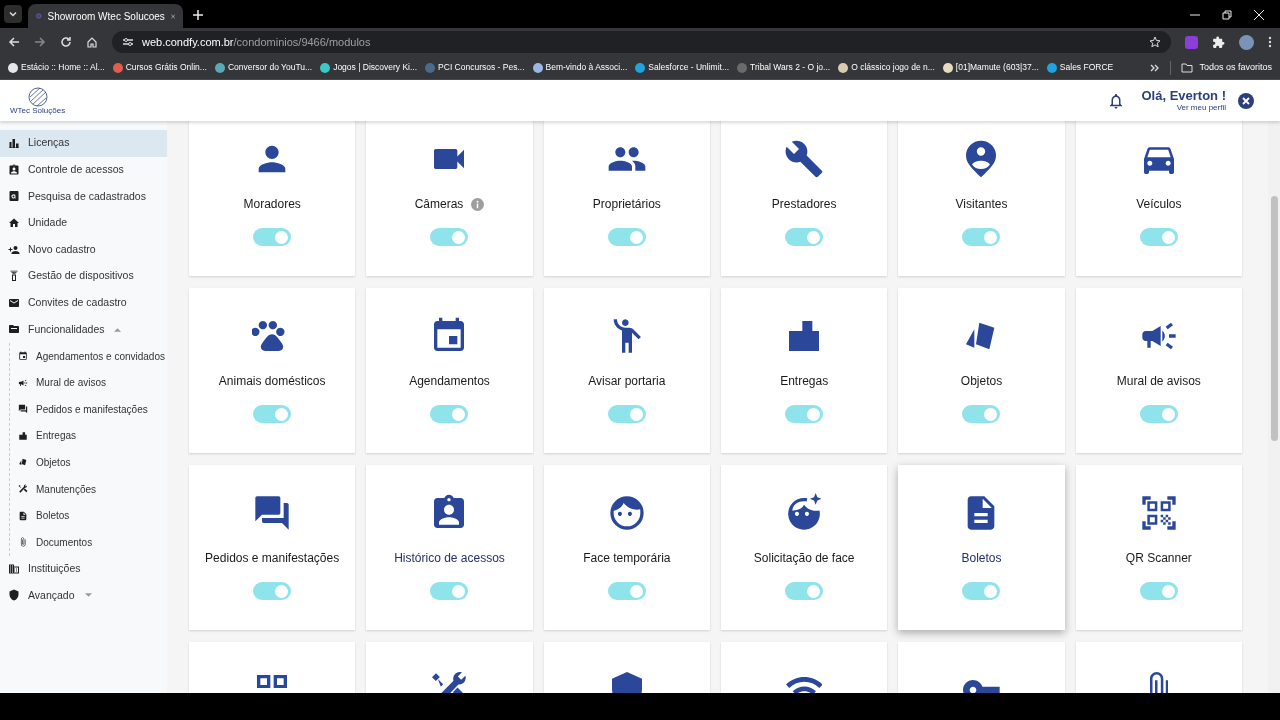 Image resolution: width=1280 pixels, height=720 pixels. Describe the element at coordinates (14, 169) in the screenshot. I see `id-badge-icon` at that location.